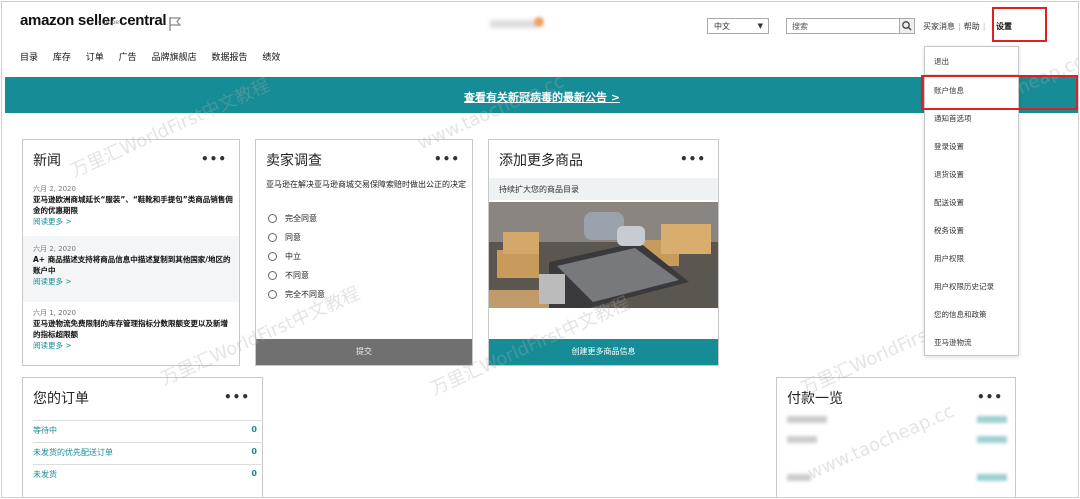 This screenshot has height=499, width=1080. I want to click on survey-option: 不同意, so click(288, 275).